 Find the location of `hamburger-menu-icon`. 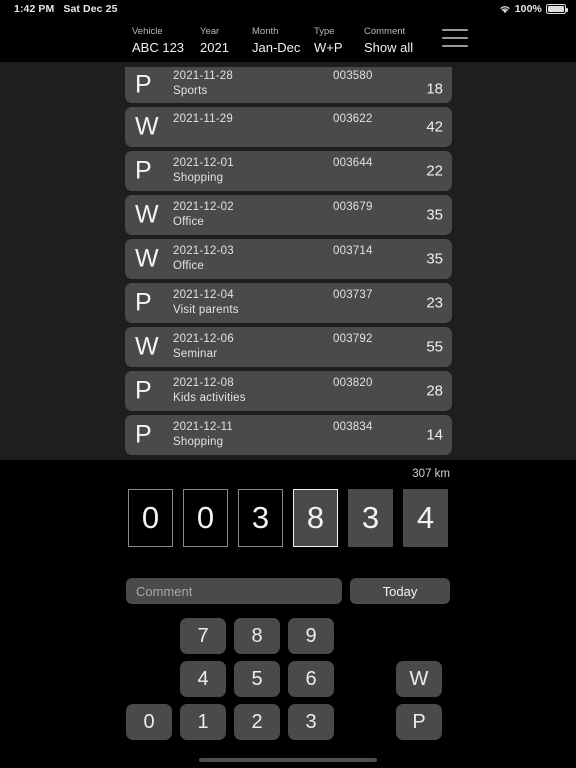

hamburger-menu-icon is located at coordinates (455, 38).